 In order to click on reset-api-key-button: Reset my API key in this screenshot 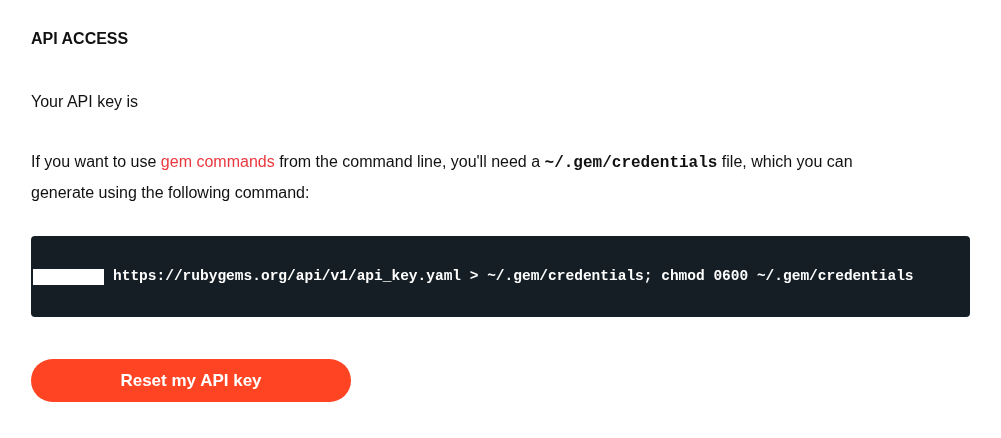, I will do `click(191, 380)`.